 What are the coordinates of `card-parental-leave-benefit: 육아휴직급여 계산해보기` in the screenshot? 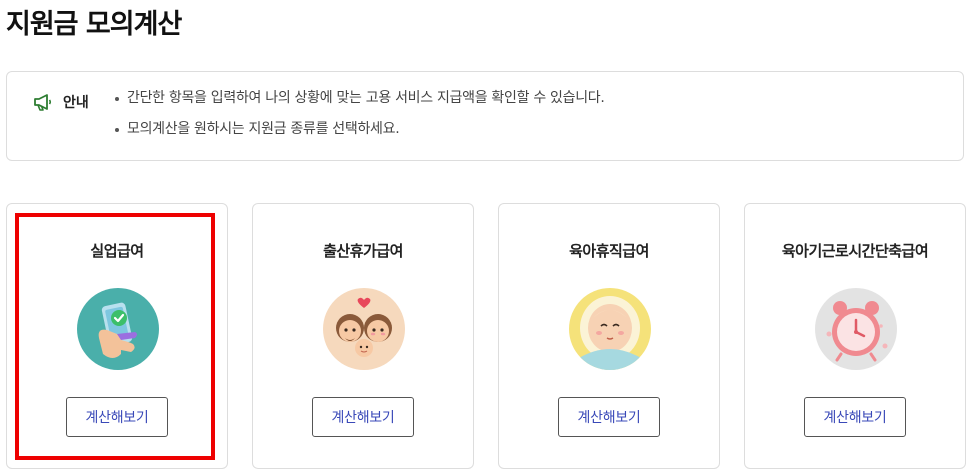 It's located at (609, 336).